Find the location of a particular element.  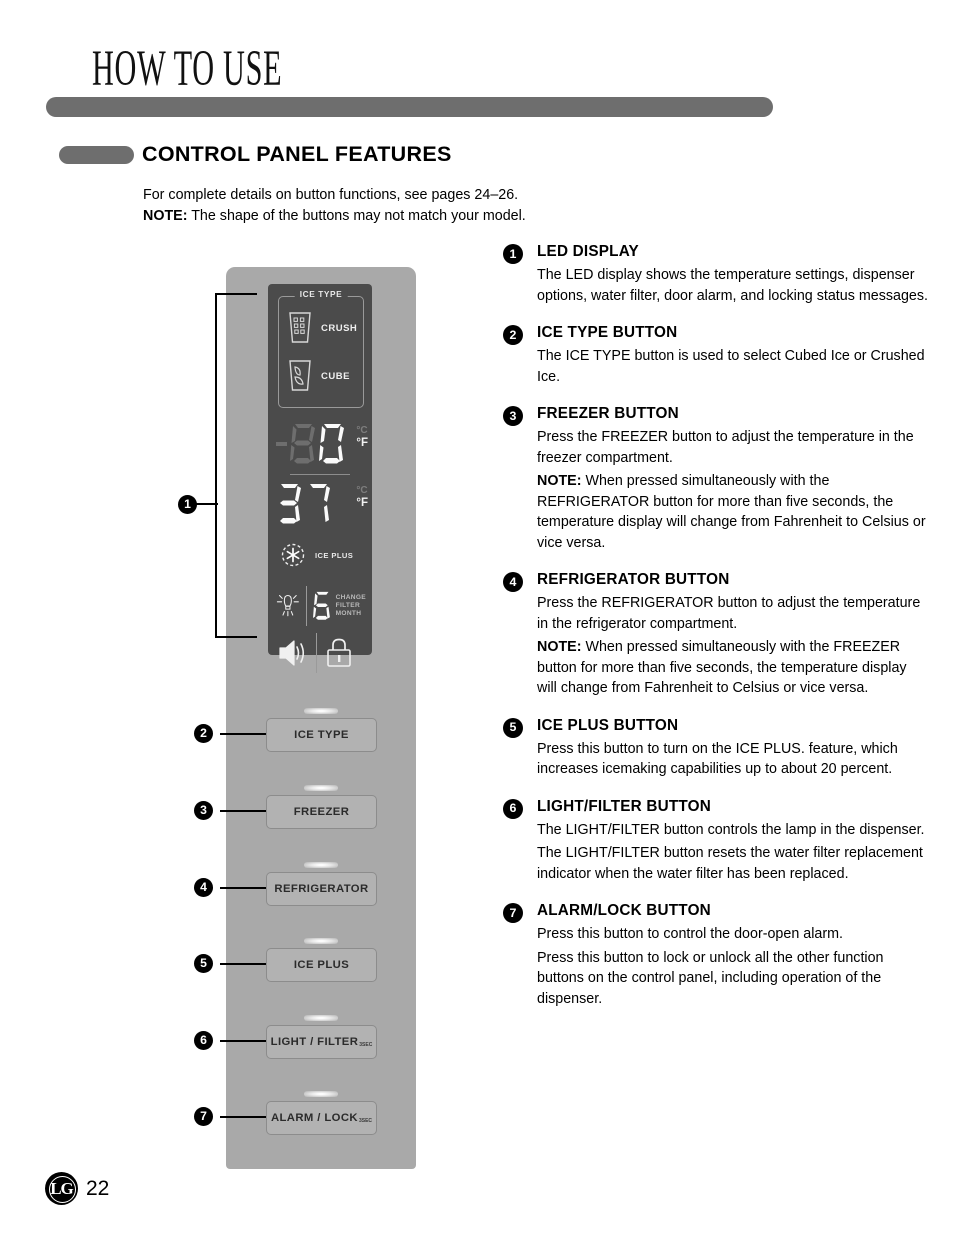

callout-7-leader is located at coordinates (243, 1117).